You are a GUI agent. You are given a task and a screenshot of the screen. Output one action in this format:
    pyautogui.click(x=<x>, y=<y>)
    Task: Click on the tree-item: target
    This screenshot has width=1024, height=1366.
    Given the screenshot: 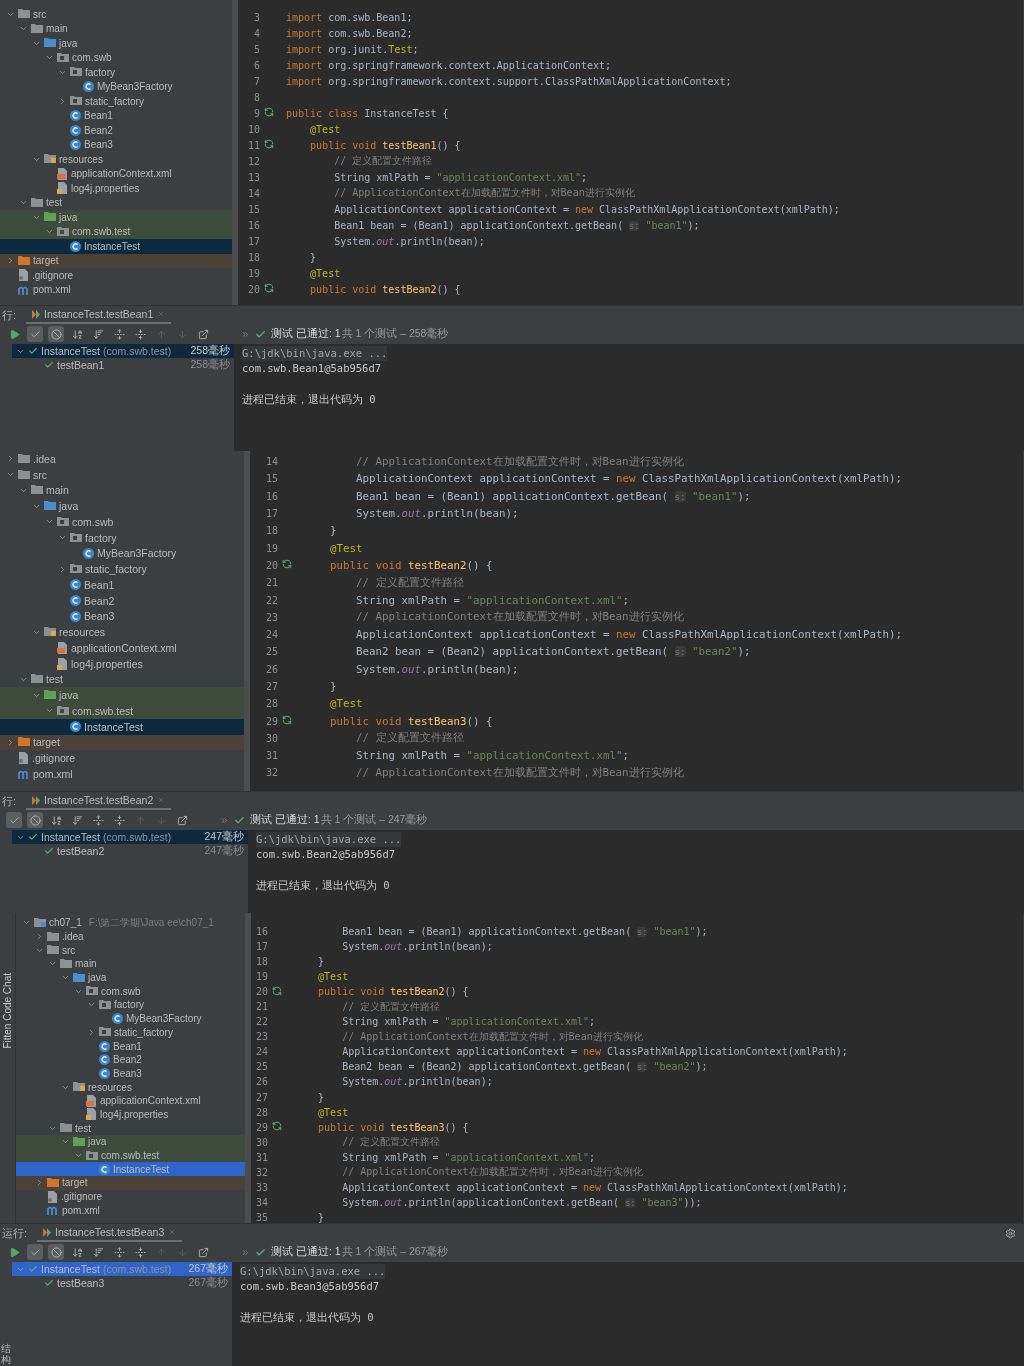 What is the action you would take?
    pyautogui.click(x=130, y=1183)
    